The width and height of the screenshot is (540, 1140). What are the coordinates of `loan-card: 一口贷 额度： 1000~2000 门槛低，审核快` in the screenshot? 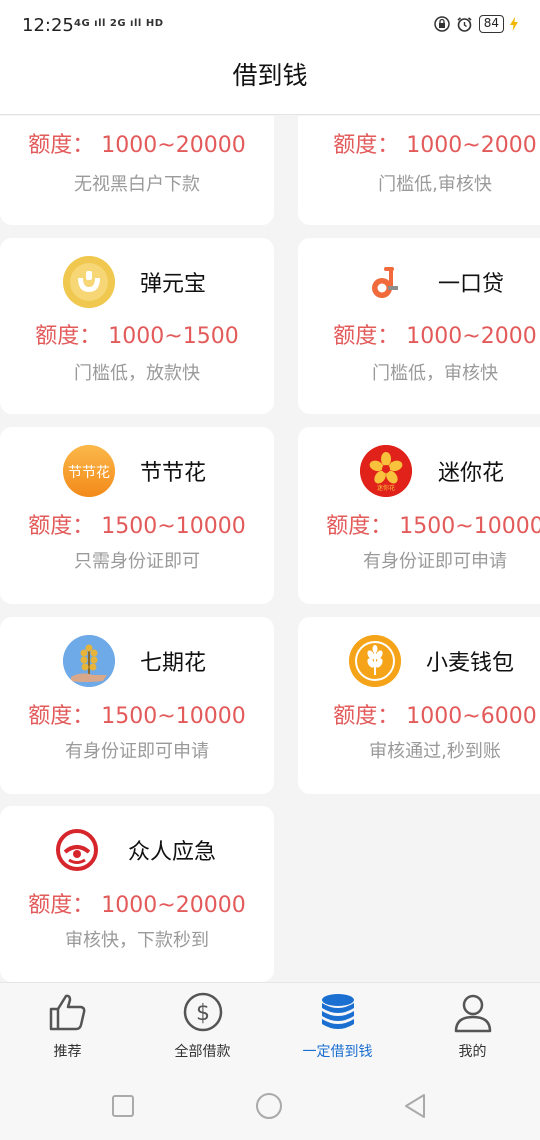 It's located at (419, 326).